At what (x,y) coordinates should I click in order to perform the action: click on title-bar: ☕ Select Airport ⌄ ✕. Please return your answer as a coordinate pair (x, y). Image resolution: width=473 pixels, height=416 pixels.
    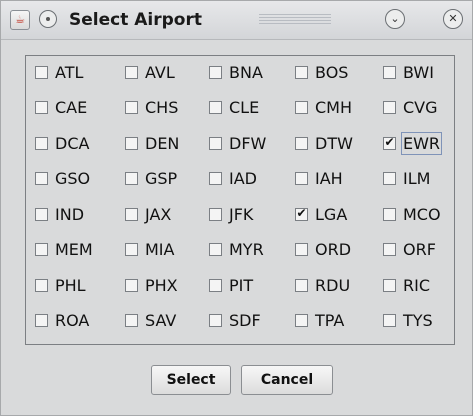
    Looking at the image, I should click on (236, 20).